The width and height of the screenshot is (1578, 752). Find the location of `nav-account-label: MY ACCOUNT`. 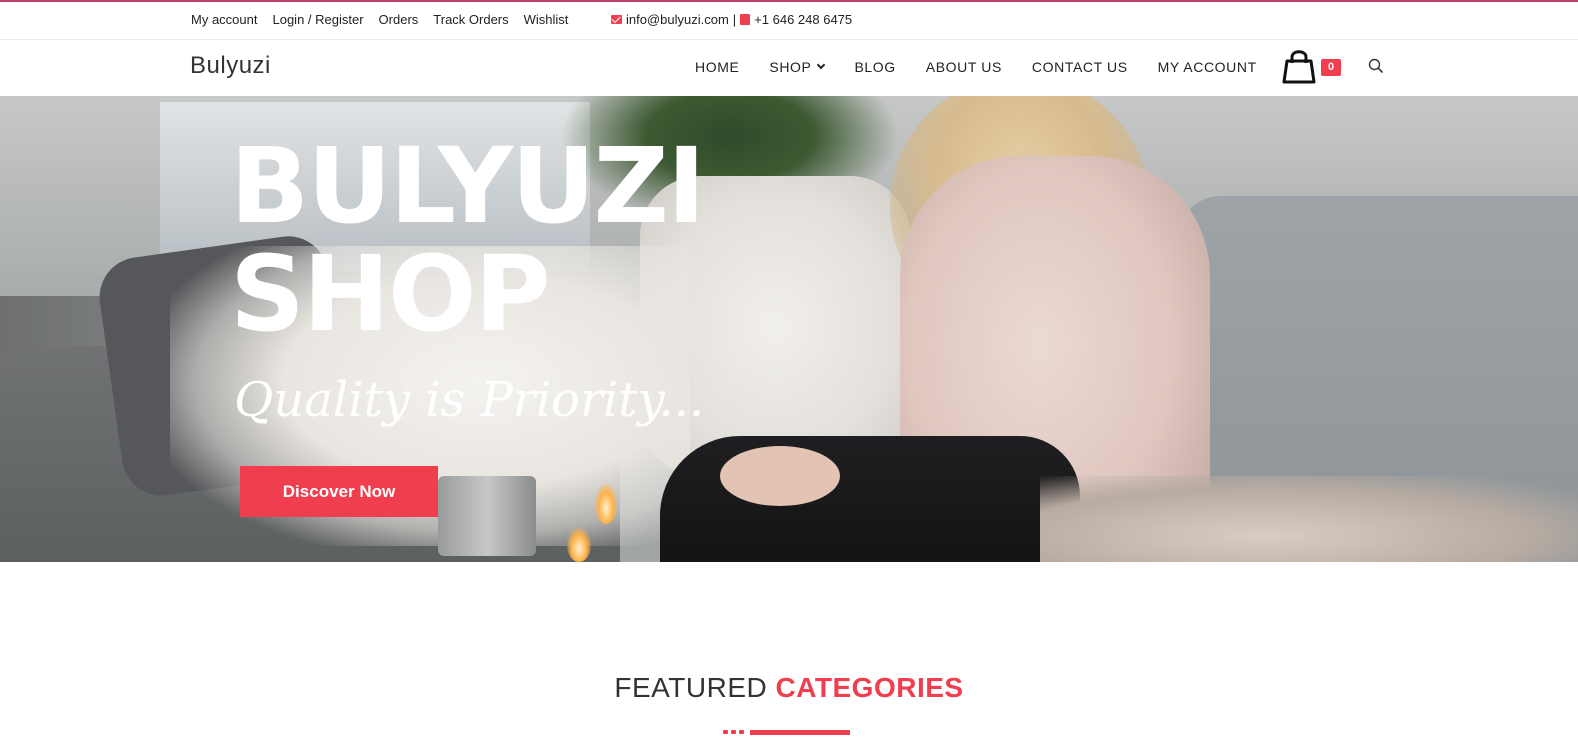

nav-account-label: MY ACCOUNT is located at coordinates (1207, 67).